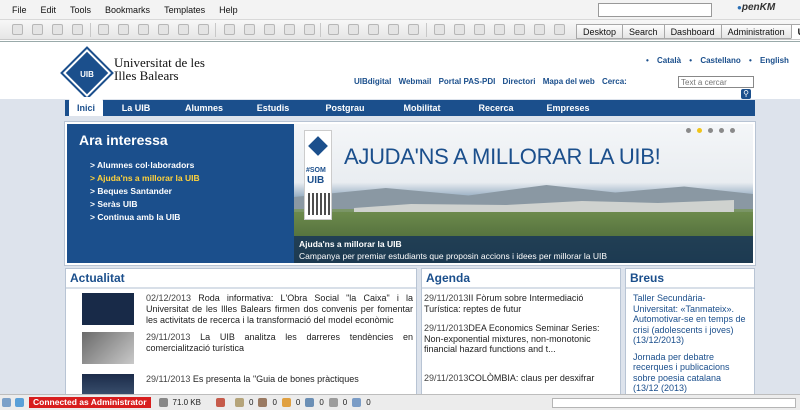  I want to click on checkin-icon, so click(163, 29).